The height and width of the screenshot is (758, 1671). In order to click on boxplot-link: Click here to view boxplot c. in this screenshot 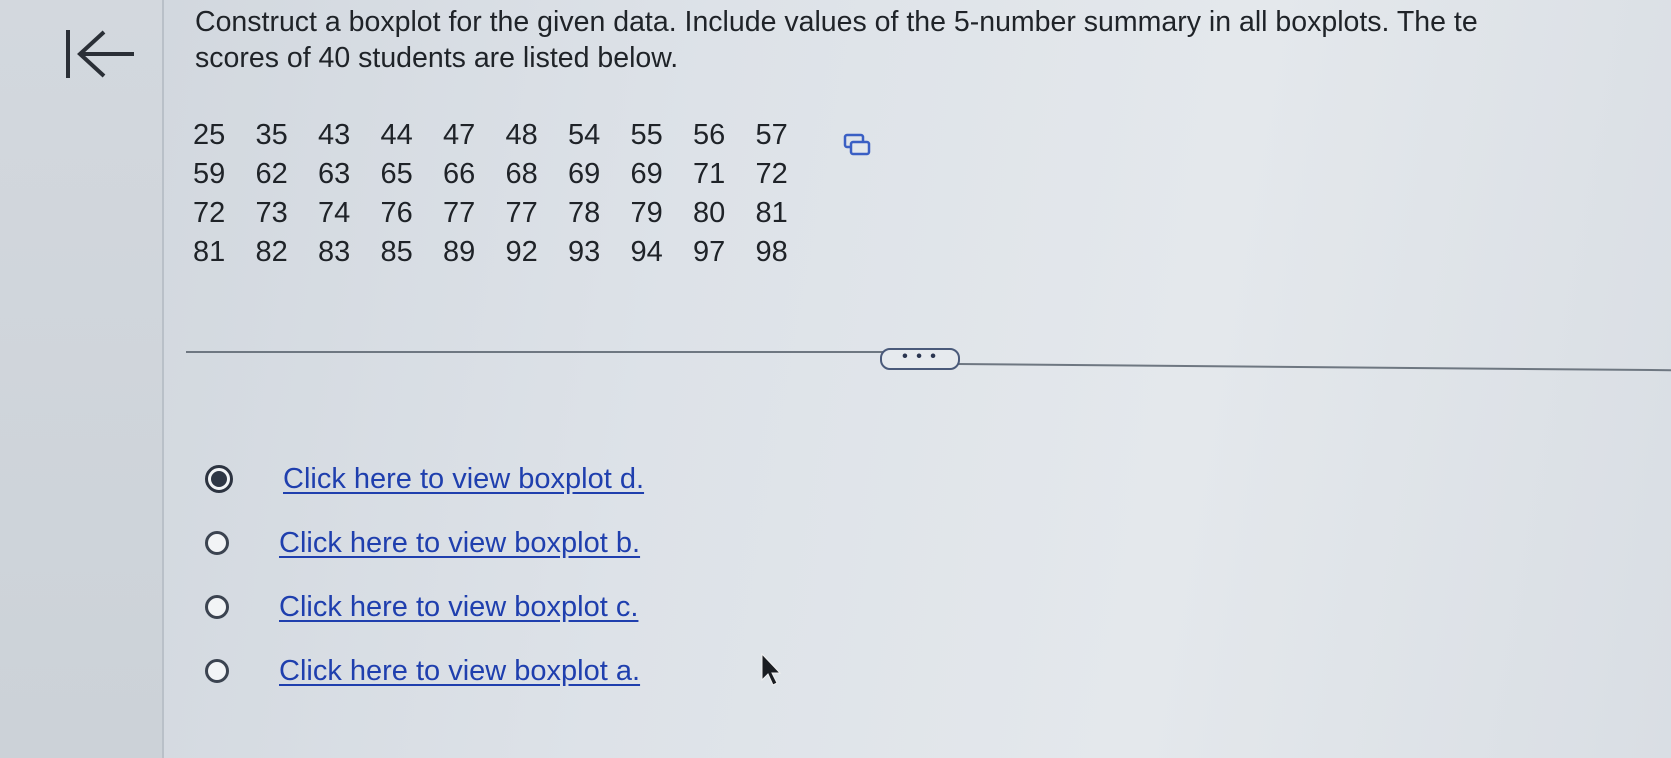, I will do `click(458, 607)`.